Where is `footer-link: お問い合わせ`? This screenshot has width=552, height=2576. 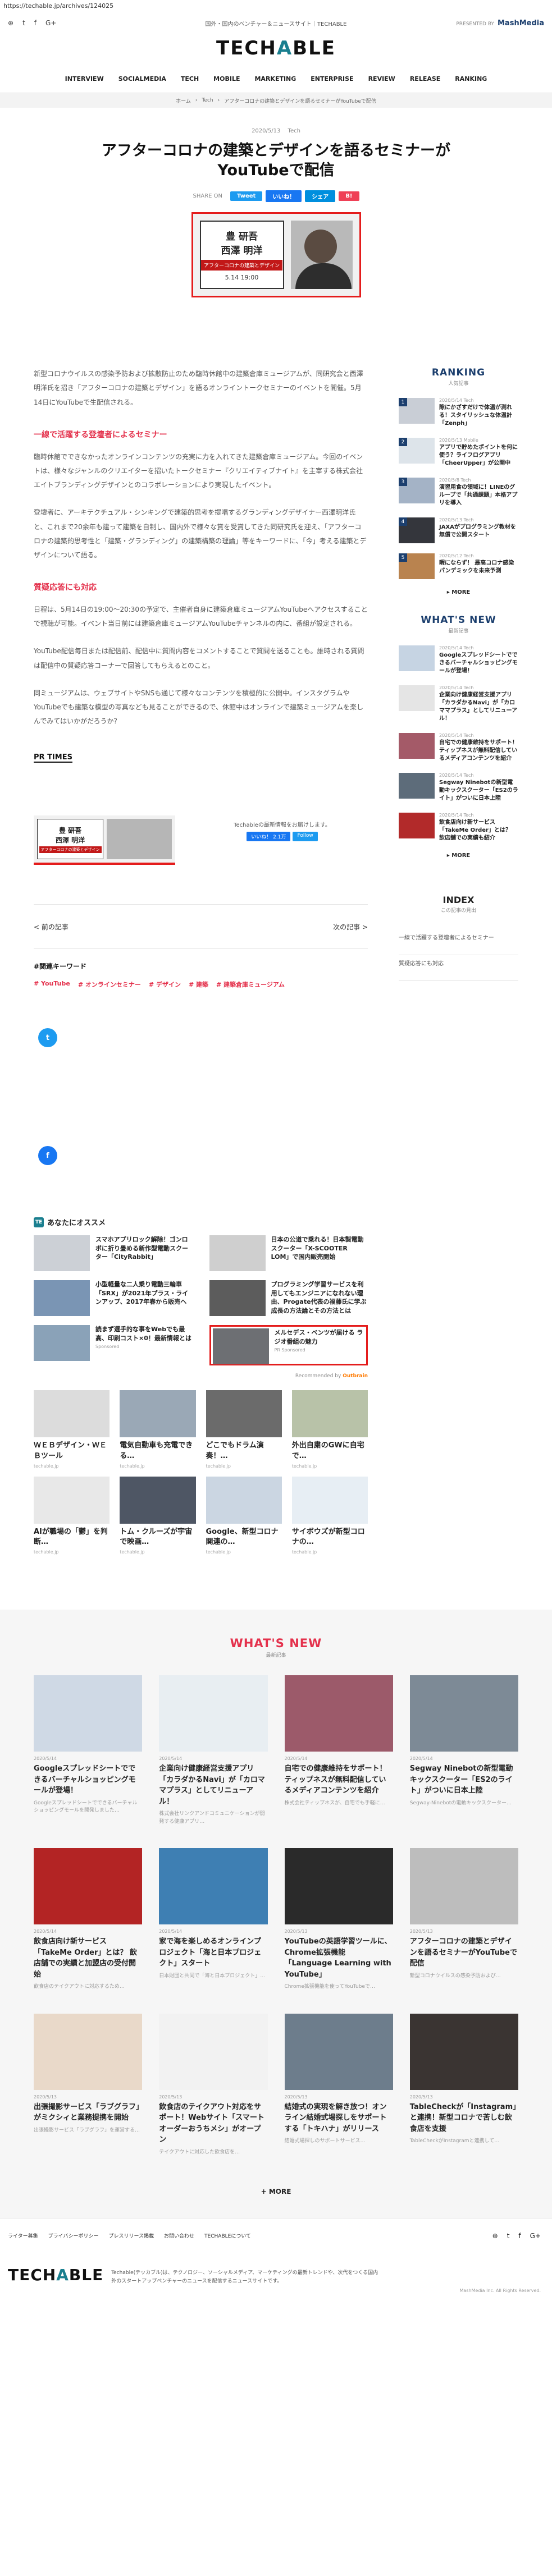
footer-link: お問い合わせ is located at coordinates (179, 2235).